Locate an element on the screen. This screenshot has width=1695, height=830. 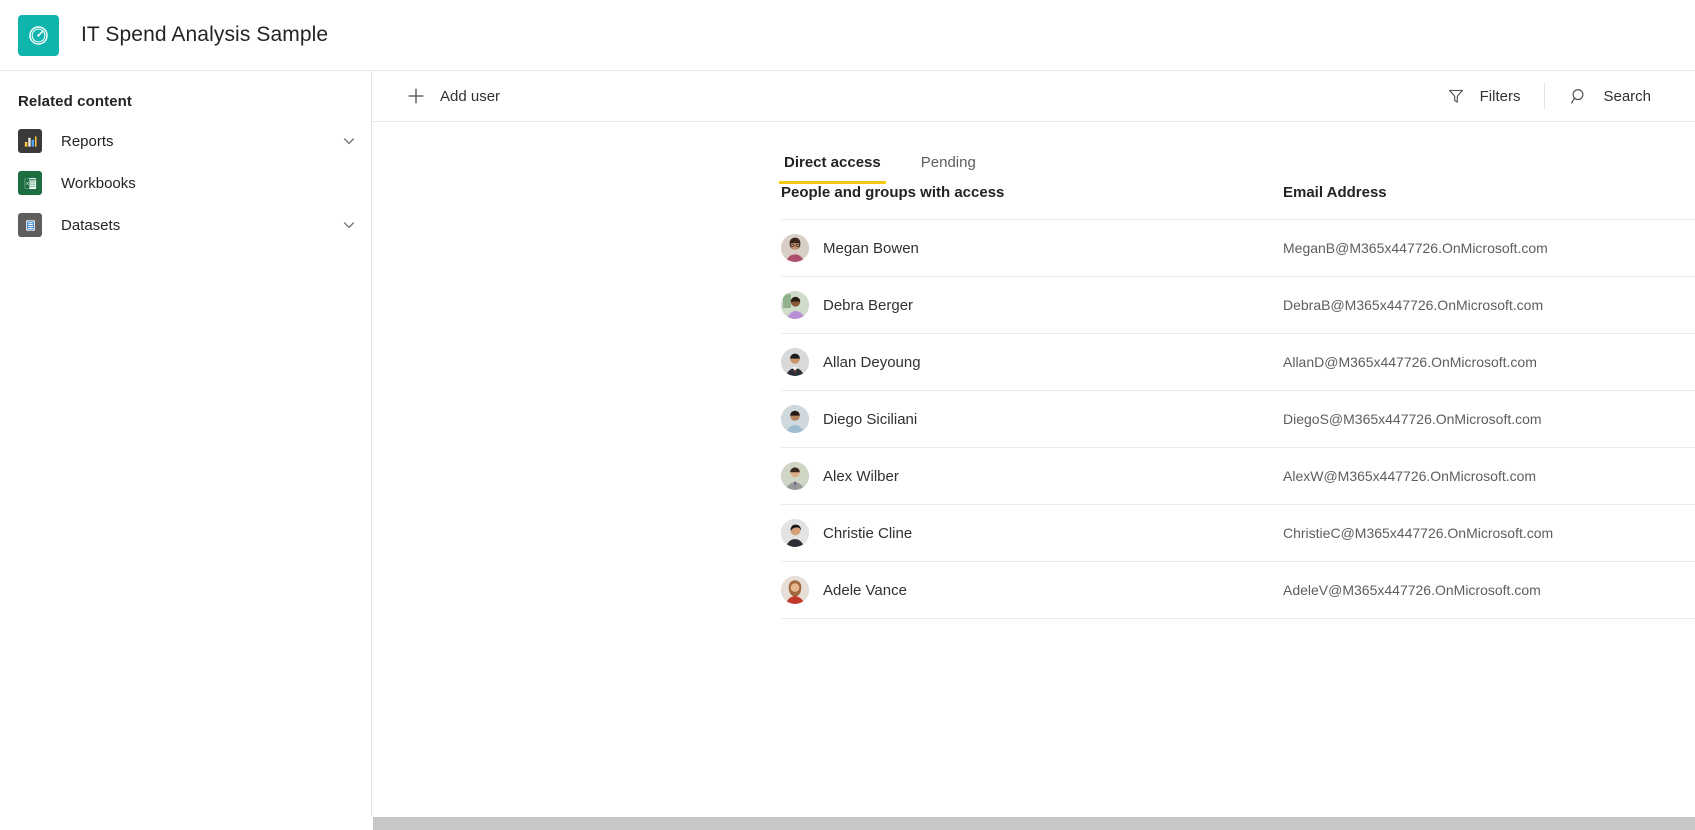
sidebar-item-label: Workbooks is located at coordinates (98, 183).